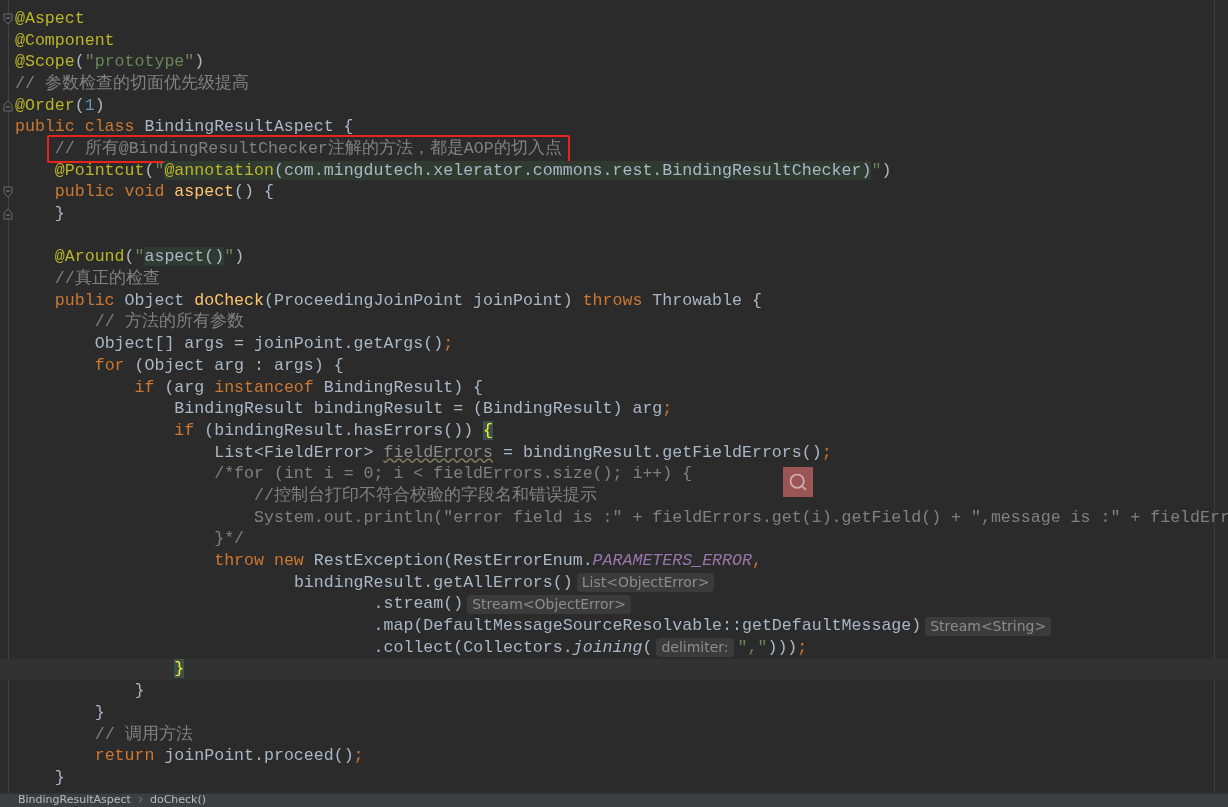 The width and height of the screenshot is (1228, 807). I want to click on code-line: public void aspect() {, so click(164, 192).